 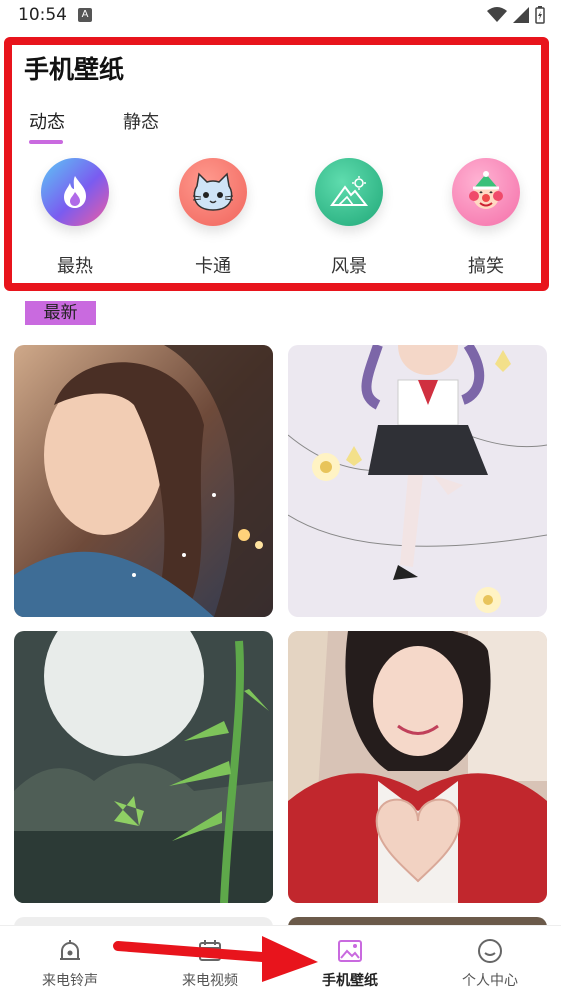 I want to click on calendar-video-icon, so click(x=210, y=951).